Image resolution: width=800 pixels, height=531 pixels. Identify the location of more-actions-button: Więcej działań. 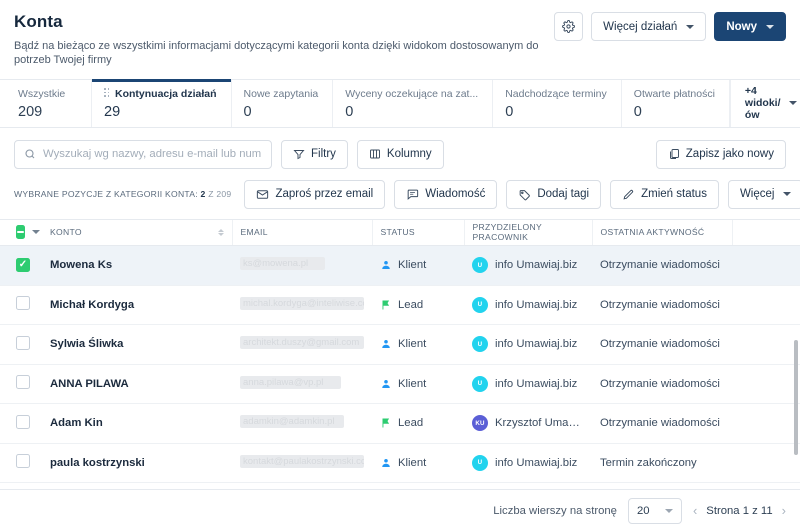
(649, 26).